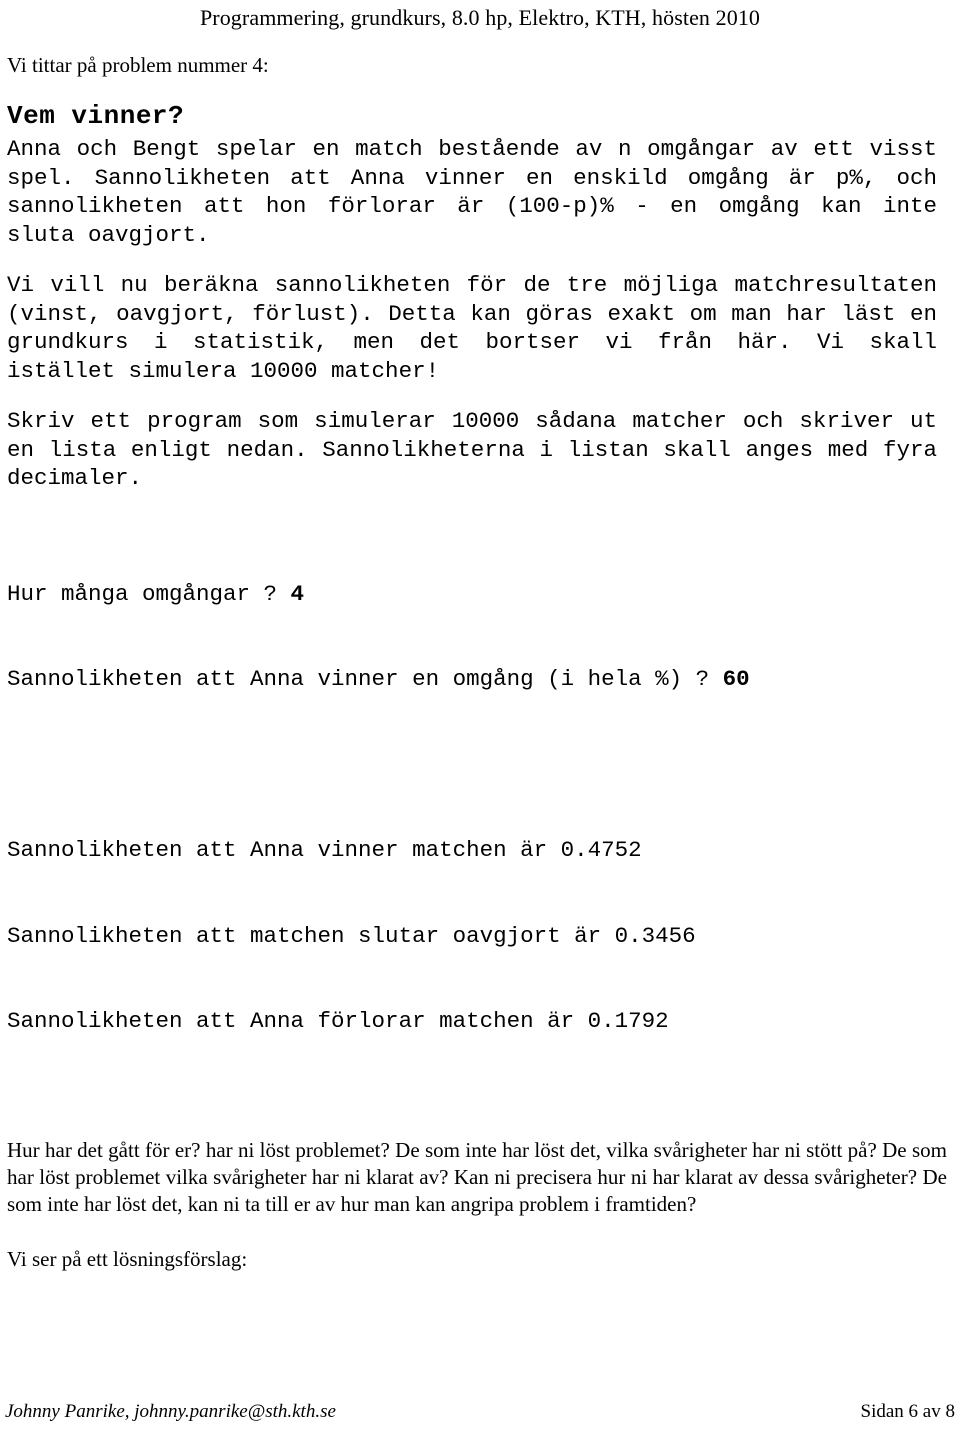 The width and height of the screenshot is (960, 1440). What do you see at coordinates (907, 1411) in the screenshot?
I see `footer-page-number: Sidan 6 av 8` at bounding box center [907, 1411].